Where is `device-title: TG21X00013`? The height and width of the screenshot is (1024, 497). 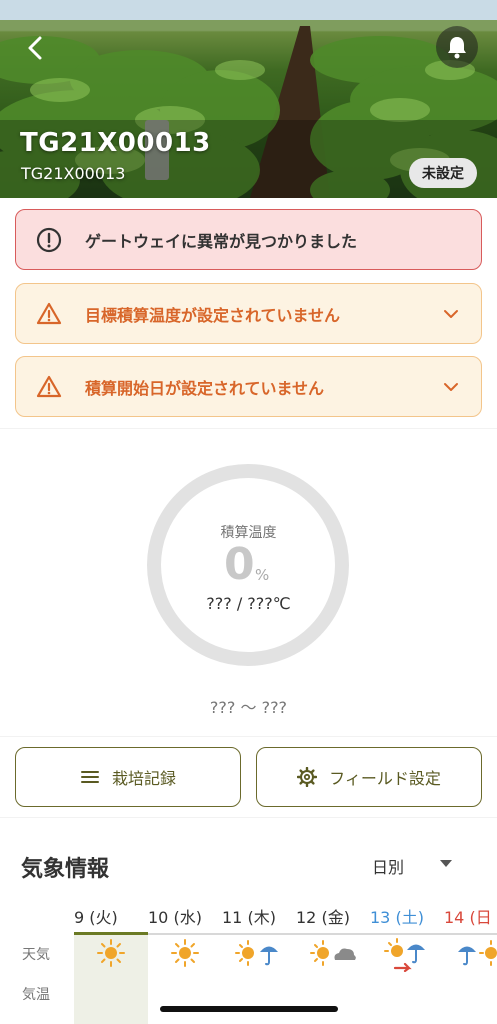
device-title: TG21X00013 is located at coordinates (115, 143).